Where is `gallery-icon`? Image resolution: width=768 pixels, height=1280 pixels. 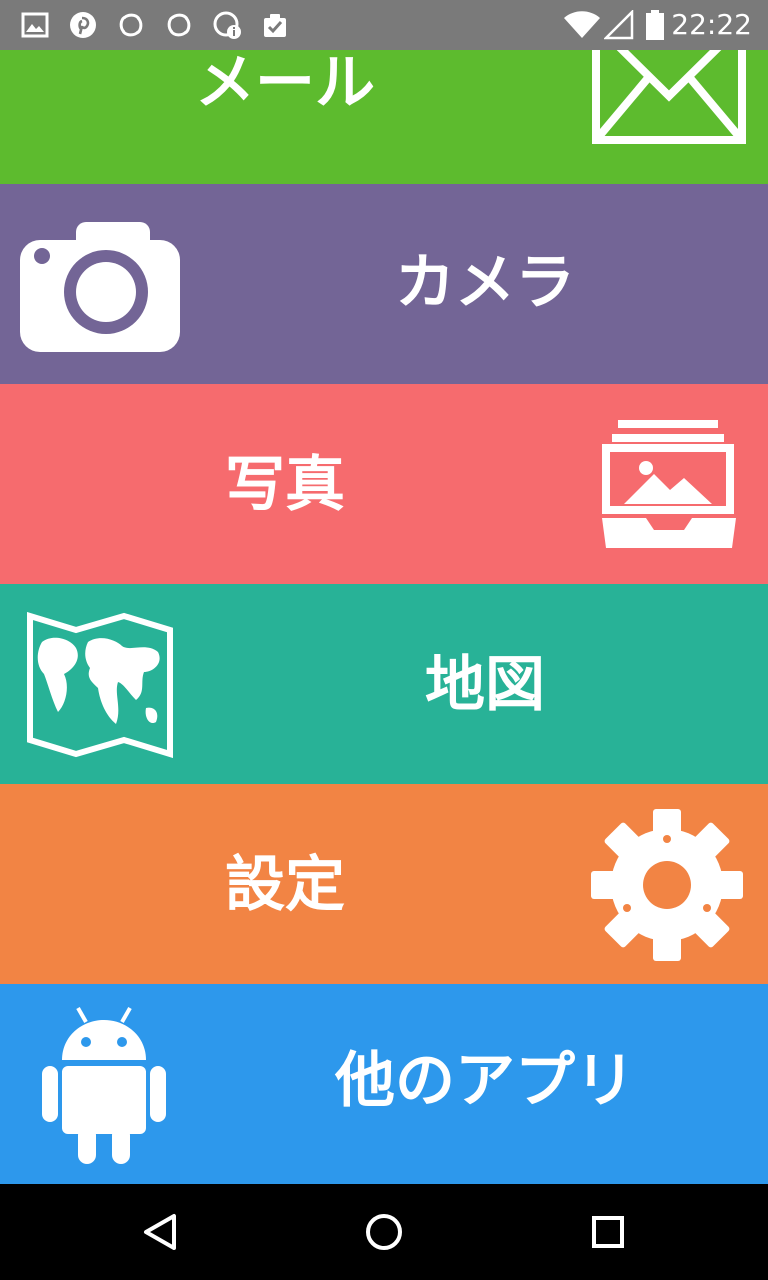
gallery-icon is located at coordinates (35, 25).